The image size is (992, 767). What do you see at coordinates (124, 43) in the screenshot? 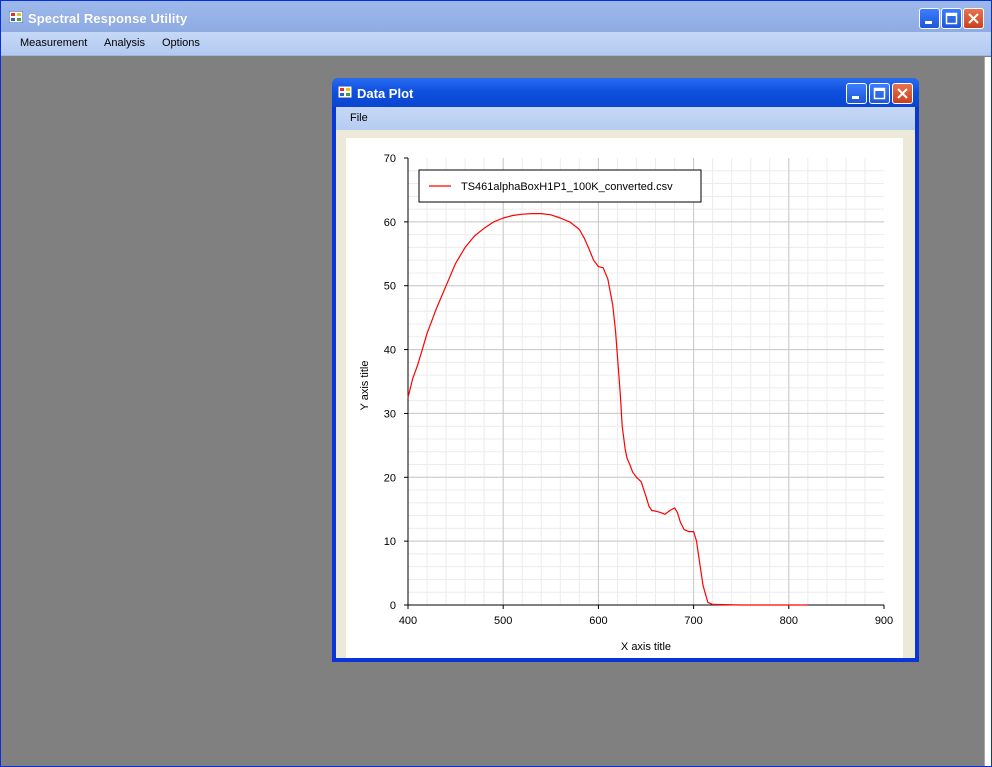
I see `menu-analysis: Analysis` at bounding box center [124, 43].